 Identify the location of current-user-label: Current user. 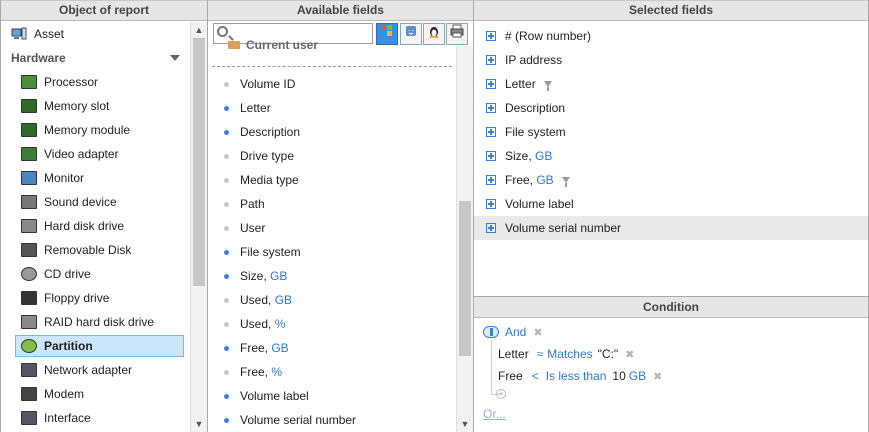
(282, 46).